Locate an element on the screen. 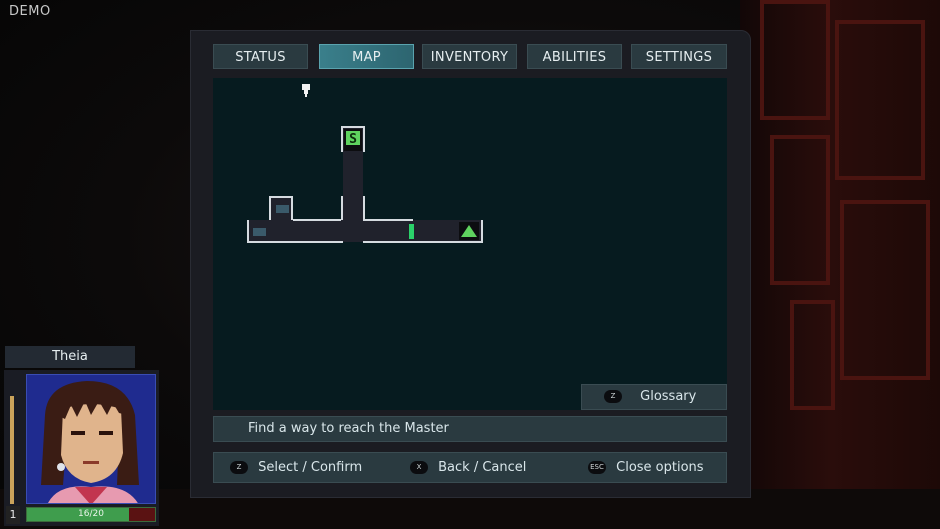  map-canvas: S is located at coordinates (365, 163).